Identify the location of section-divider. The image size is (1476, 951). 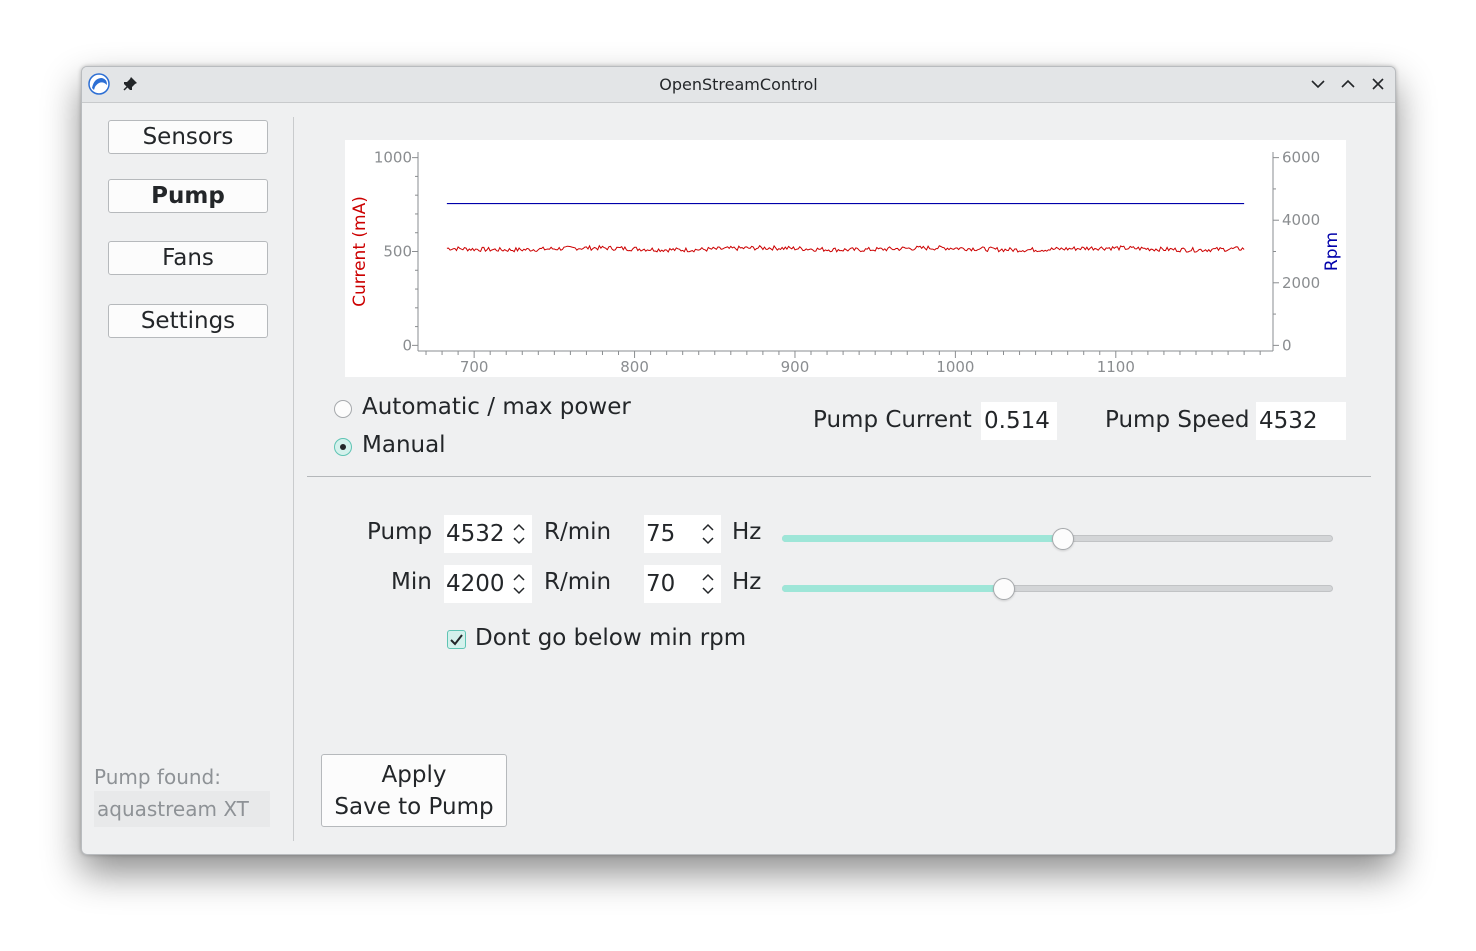
(839, 476).